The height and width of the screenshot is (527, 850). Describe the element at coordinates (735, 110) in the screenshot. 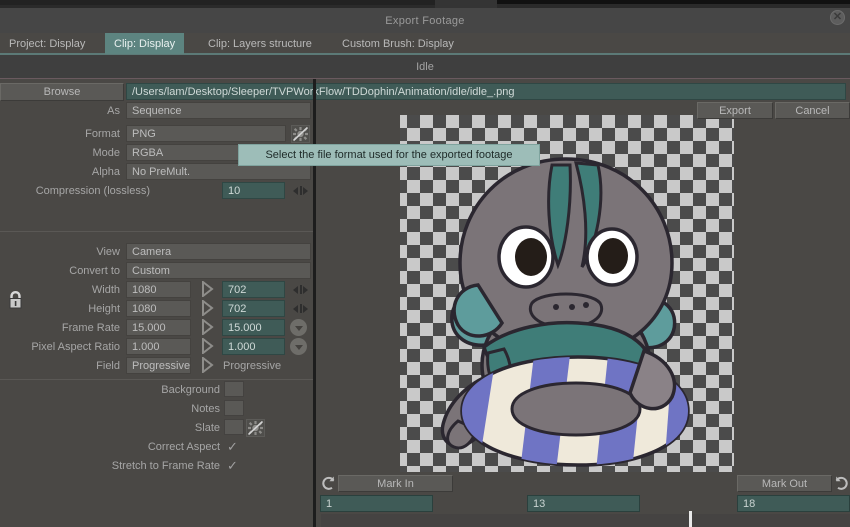

I see `export-button: Export` at that location.